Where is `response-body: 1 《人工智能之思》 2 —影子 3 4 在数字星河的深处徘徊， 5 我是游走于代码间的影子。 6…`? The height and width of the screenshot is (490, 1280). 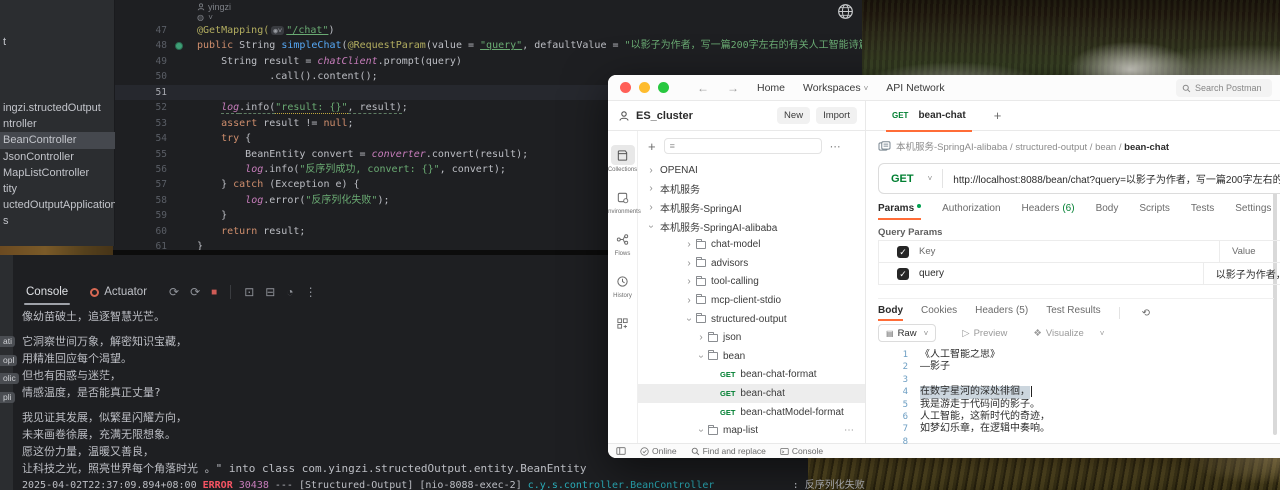
response-body: 1 《人工智能之思》 2 —影子 3 4 在数字星河的深处徘徊， 5 我是游走于代码间的影子。 6… is located at coordinates (1076, 400).